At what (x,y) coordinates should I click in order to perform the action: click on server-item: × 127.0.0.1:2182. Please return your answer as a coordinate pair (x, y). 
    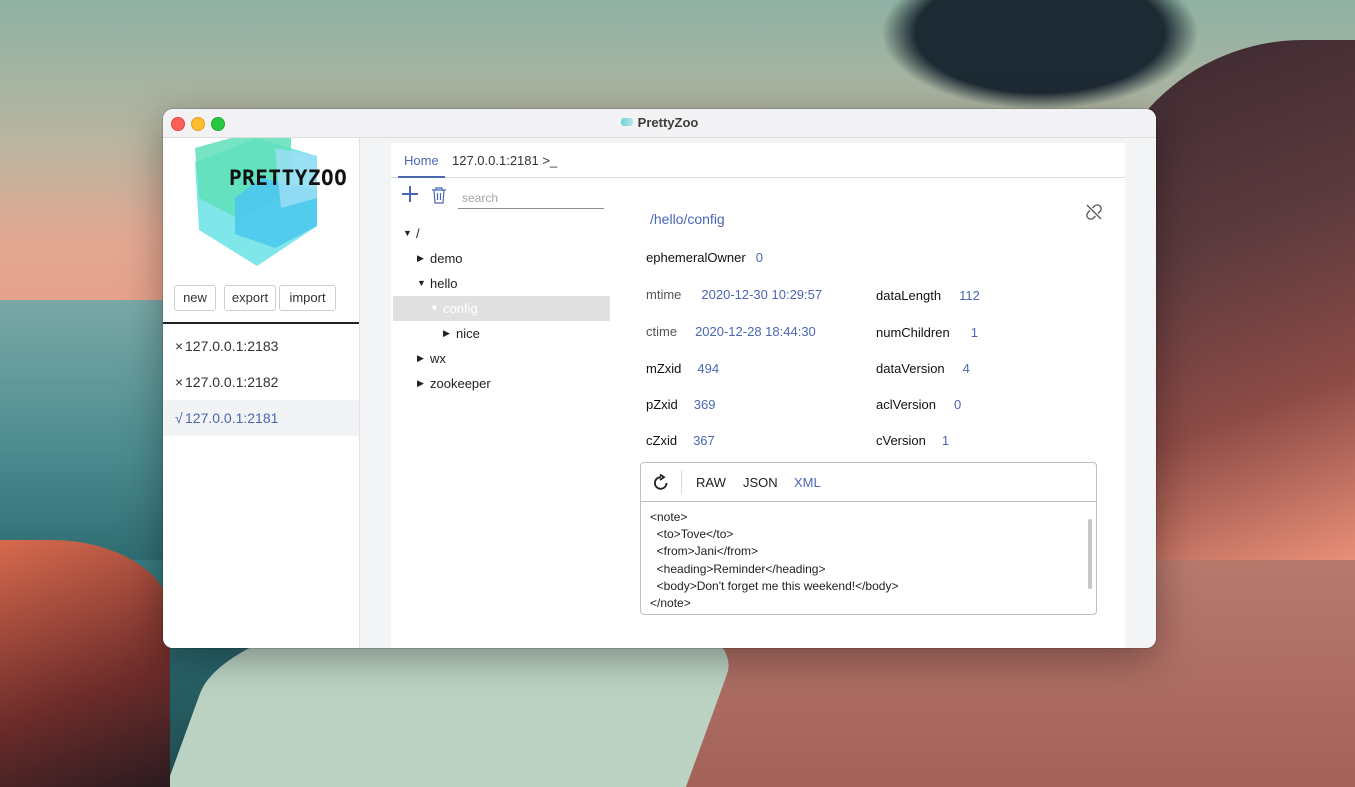
    Looking at the image, I should click on (261, 382).